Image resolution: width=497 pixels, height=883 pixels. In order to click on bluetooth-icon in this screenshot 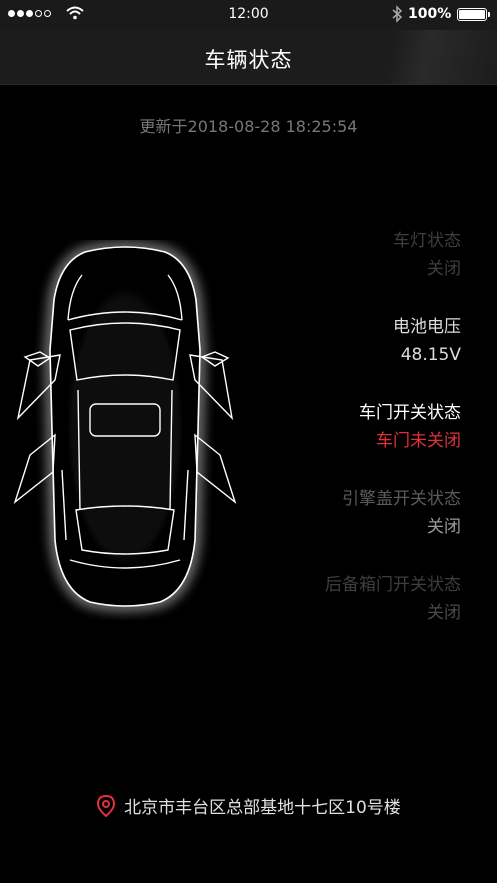, I will do `click(397, 14)`.